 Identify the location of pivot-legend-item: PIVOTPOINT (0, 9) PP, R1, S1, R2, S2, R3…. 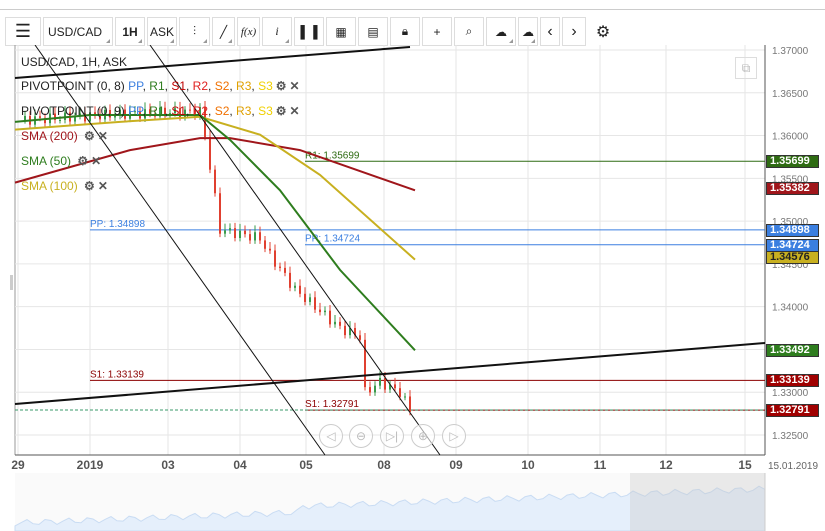
(160, 111).